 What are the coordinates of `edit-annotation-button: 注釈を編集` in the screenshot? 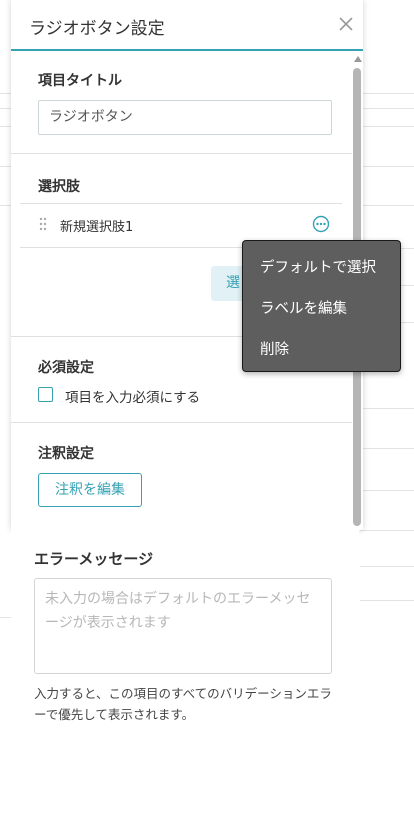 It's located at (90, 490).